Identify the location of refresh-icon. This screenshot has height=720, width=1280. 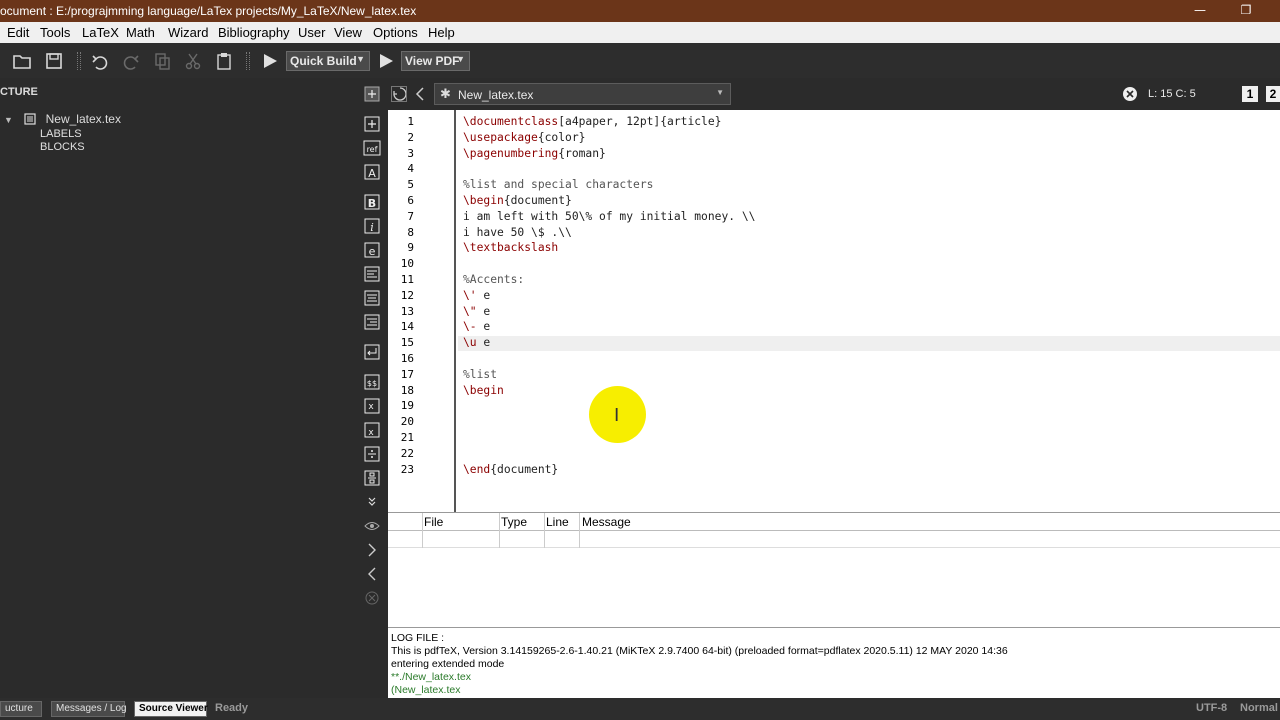
(399, 94).